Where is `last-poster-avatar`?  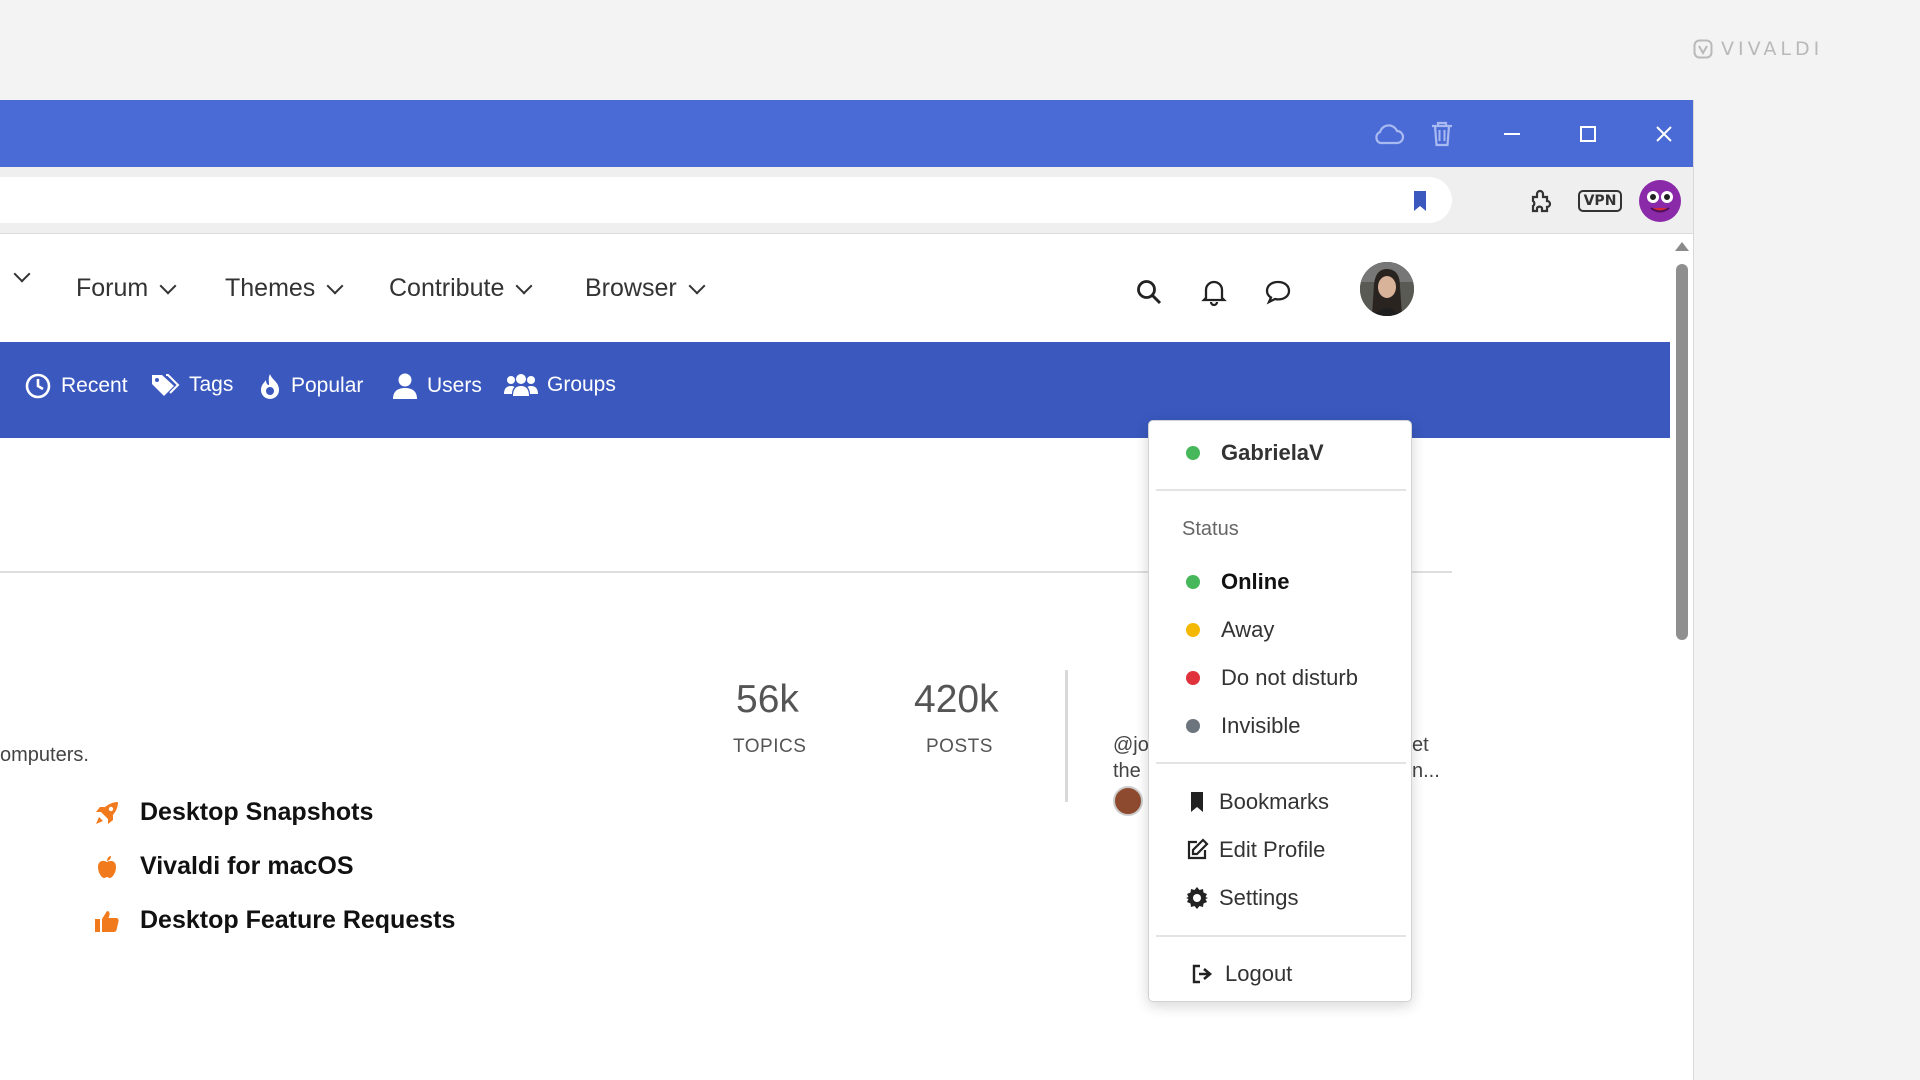
last-poster-avatar is located at coordinates (1128, 801).